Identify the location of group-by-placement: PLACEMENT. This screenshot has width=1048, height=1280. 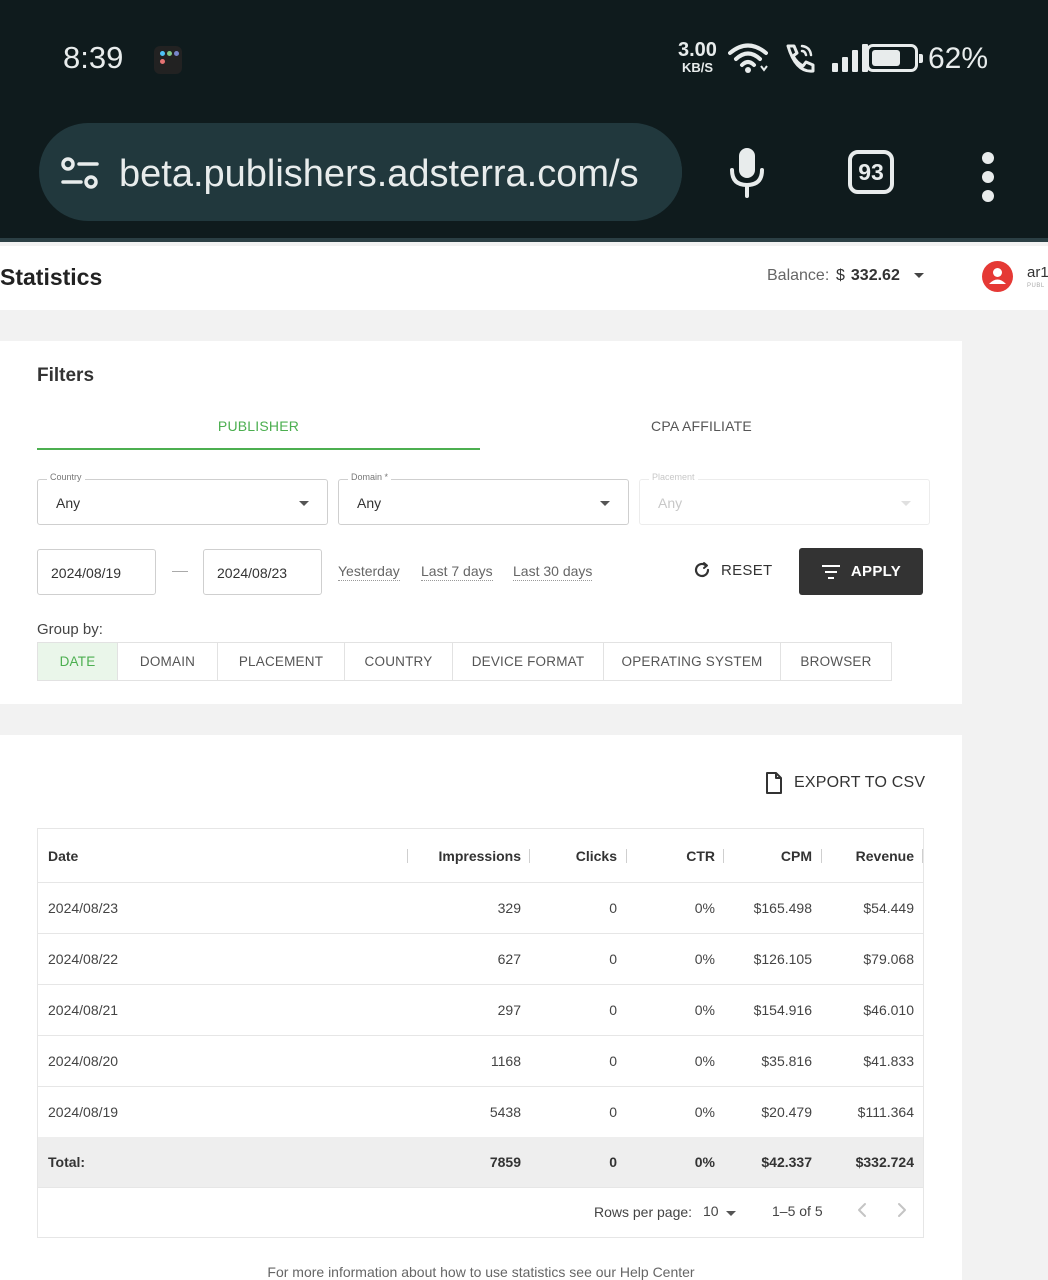
(281, 661).